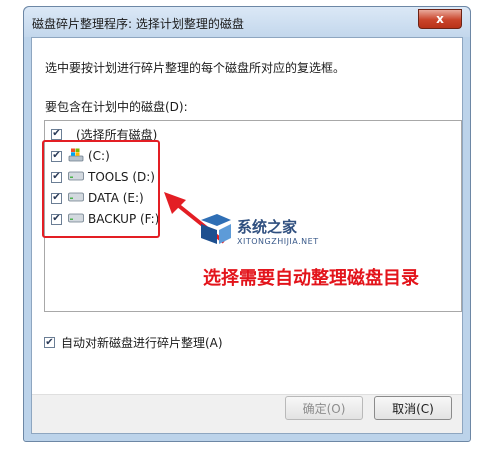 The height and width of the screenshot is (450, 500). I want to click on disk-highlight-box, so click(101, 189).